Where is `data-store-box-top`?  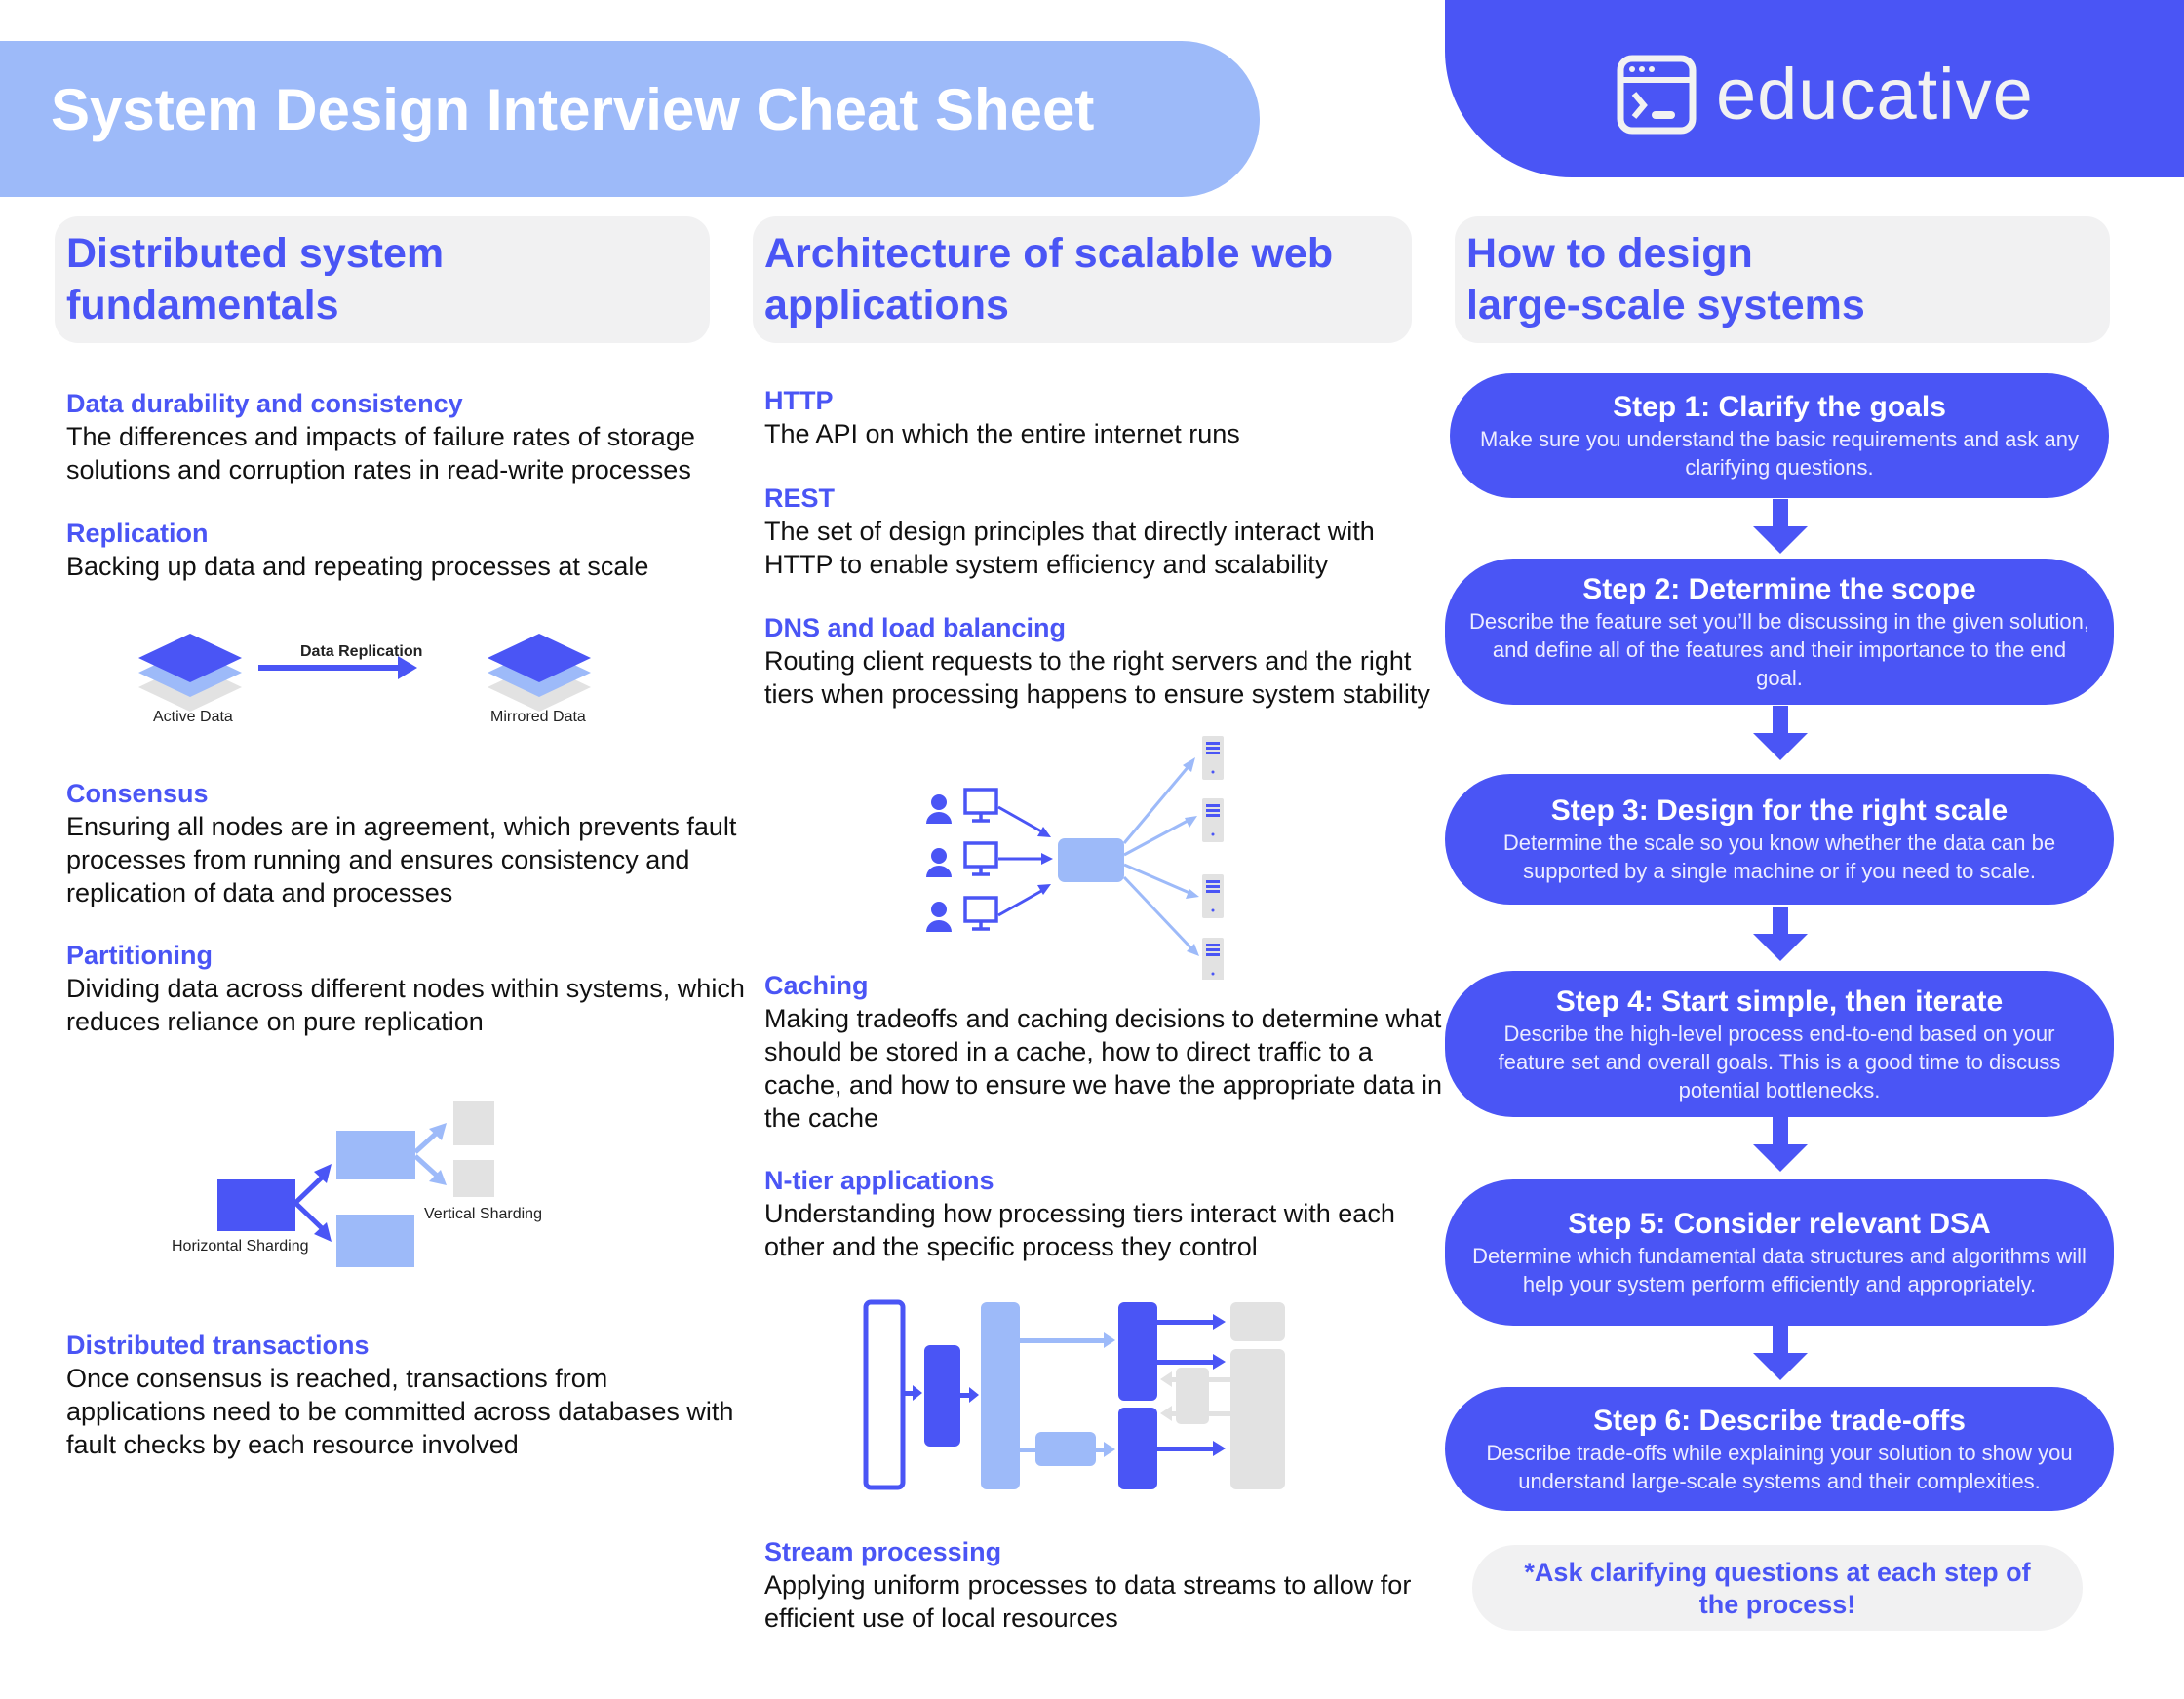 data-store-box-top is located at coordinates (1257, 1322).